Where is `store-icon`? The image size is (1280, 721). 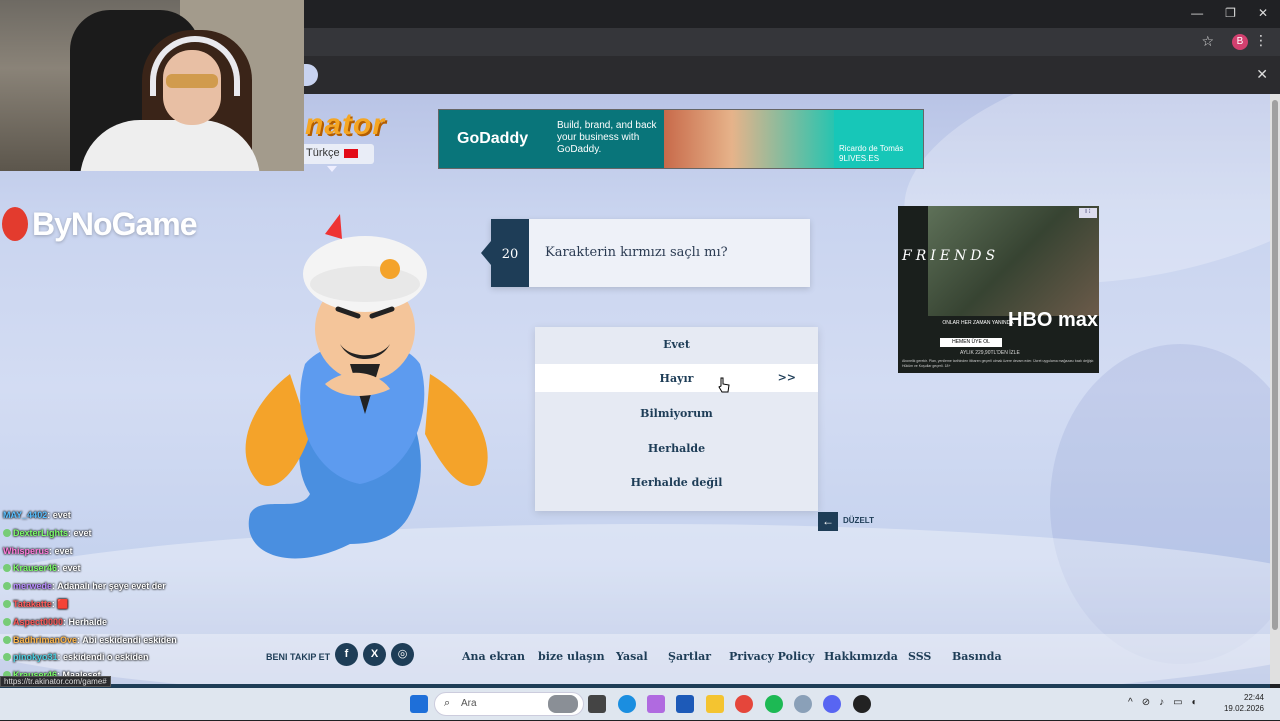 store-icon is located at coordinates (685, 704).